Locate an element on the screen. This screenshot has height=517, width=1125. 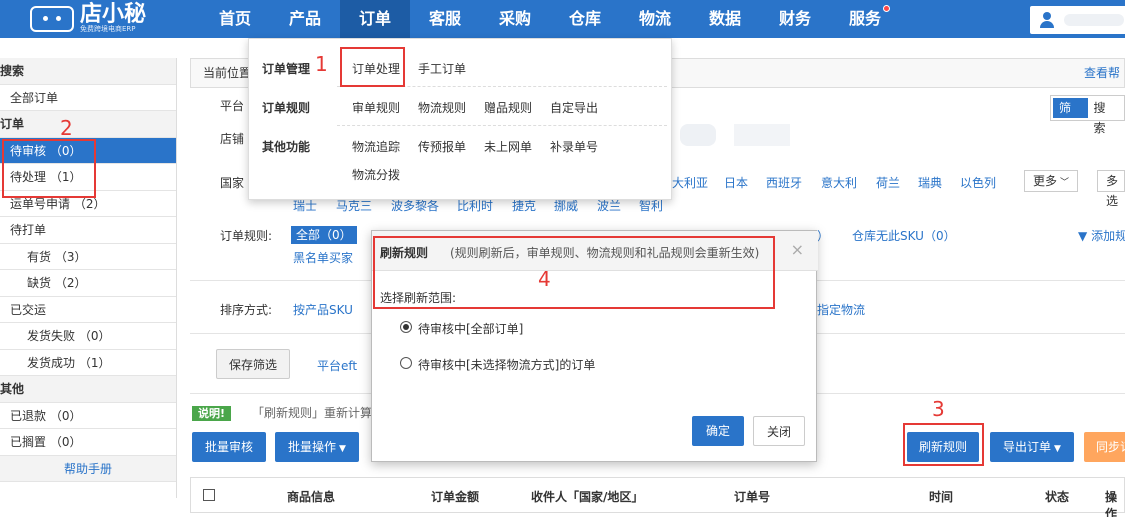
nav-warehouse: 仓库 is located at coordinates (585, 19).